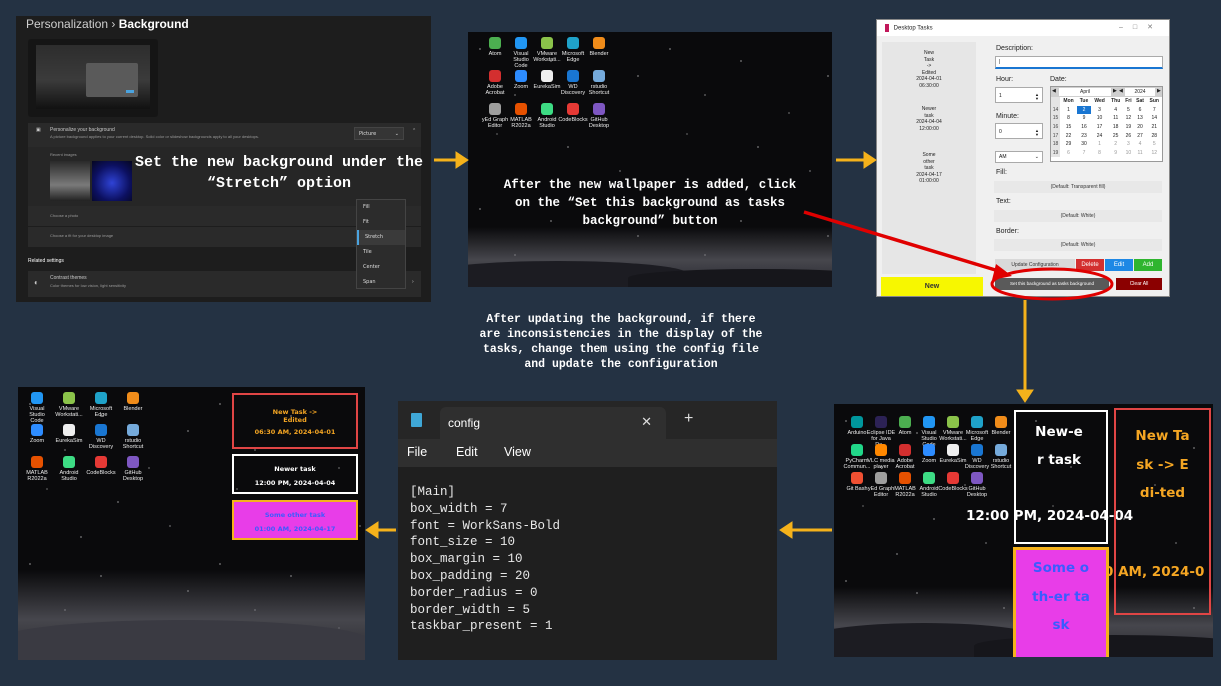 The width and height of the screenshot is (1221, 686). Describe the element at coordinates (1162, 464) in the screenshot. I see `task-box-new-edited-title: New Task -> Edi-ted` at that location.